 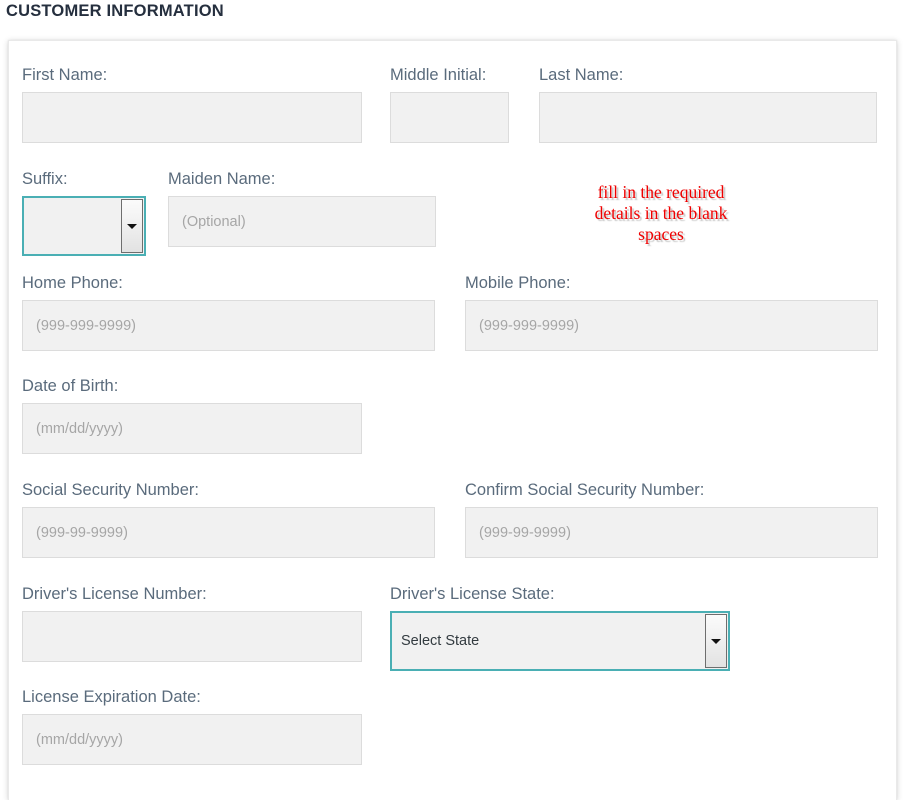 I want to click on field-date-of-birth: Date of Birth: (mm/dd/yyyy), so click(x=192, y=415).